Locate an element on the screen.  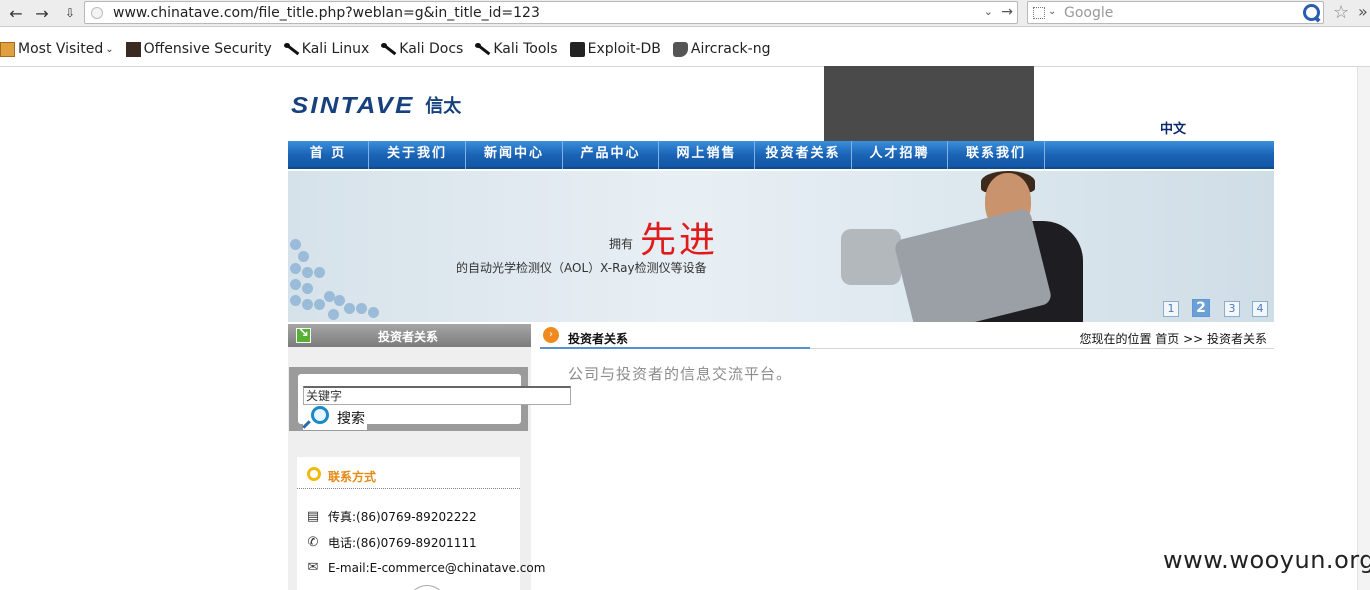
menu-news: 新闻中心 is located at coordinates (514, 155).